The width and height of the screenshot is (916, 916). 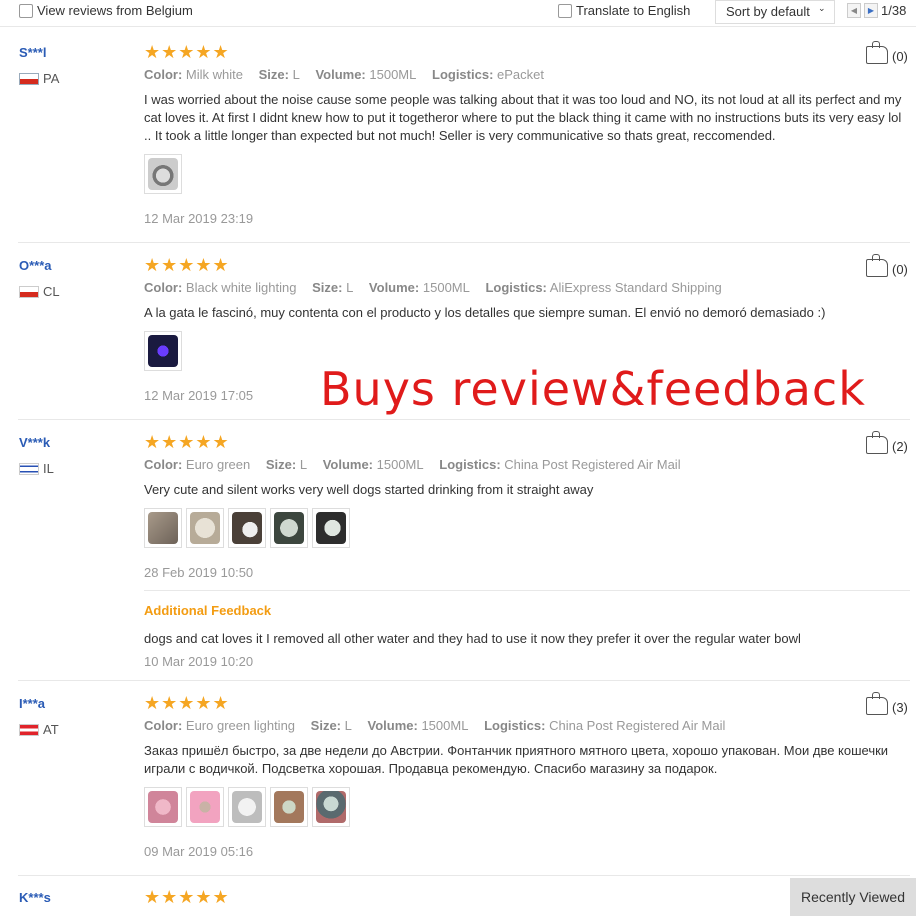 What do you see at coordinates (871, 10) in the screenshot?
I see `next-page-button: ▶` at bounding box center [871, 10].